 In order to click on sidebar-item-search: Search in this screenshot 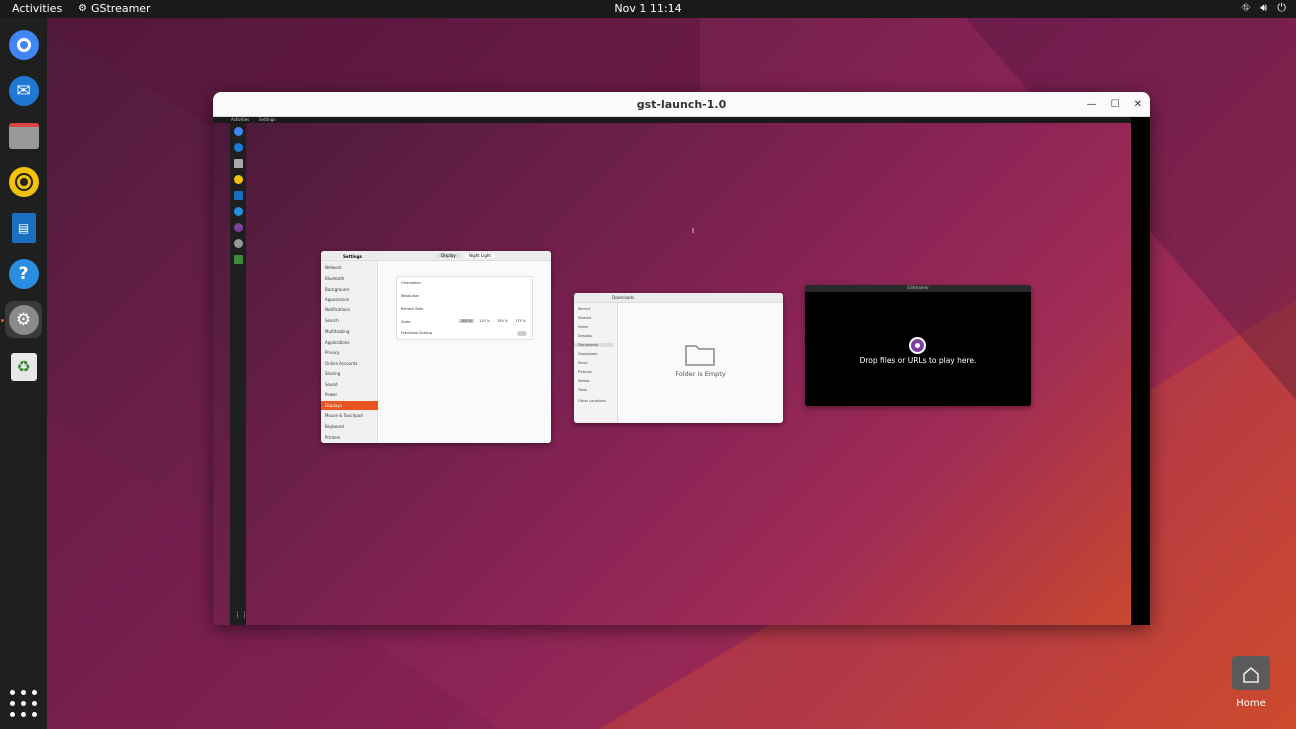, I will do `click(332, 320)`.